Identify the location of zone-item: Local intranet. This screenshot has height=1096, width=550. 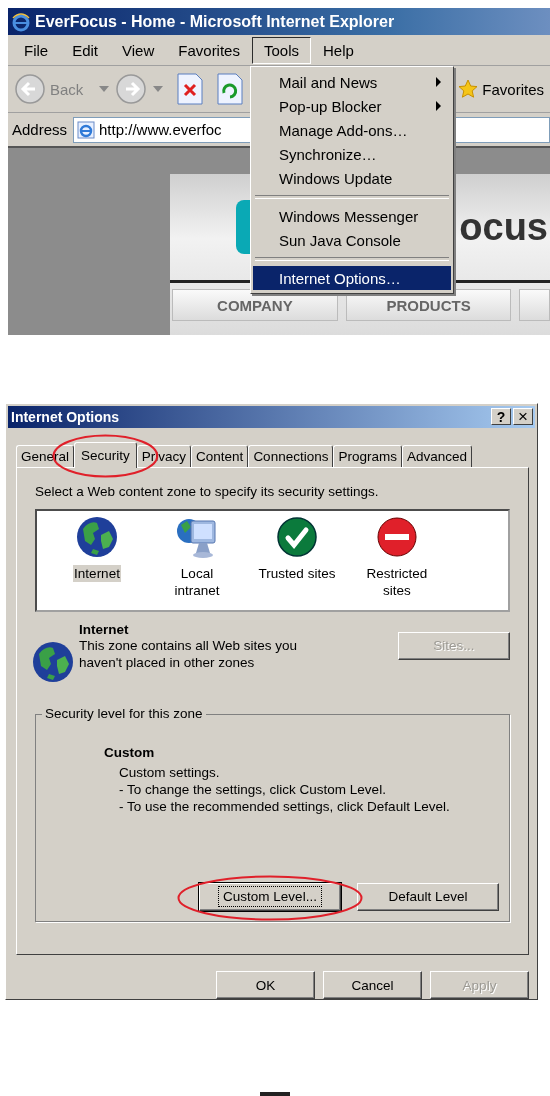
(197, 581).